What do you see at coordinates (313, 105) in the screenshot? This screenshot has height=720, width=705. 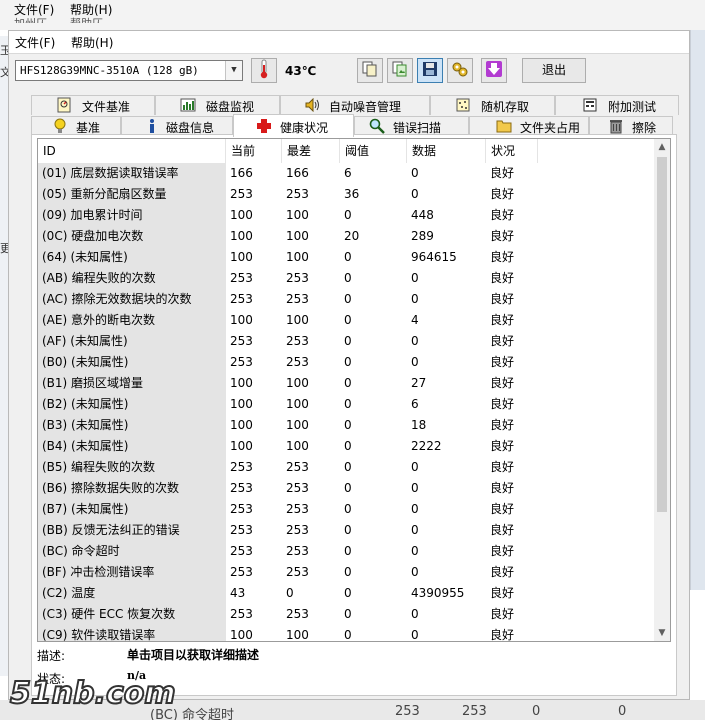 I see `speaker-icon` at bounding box center [313, 105].